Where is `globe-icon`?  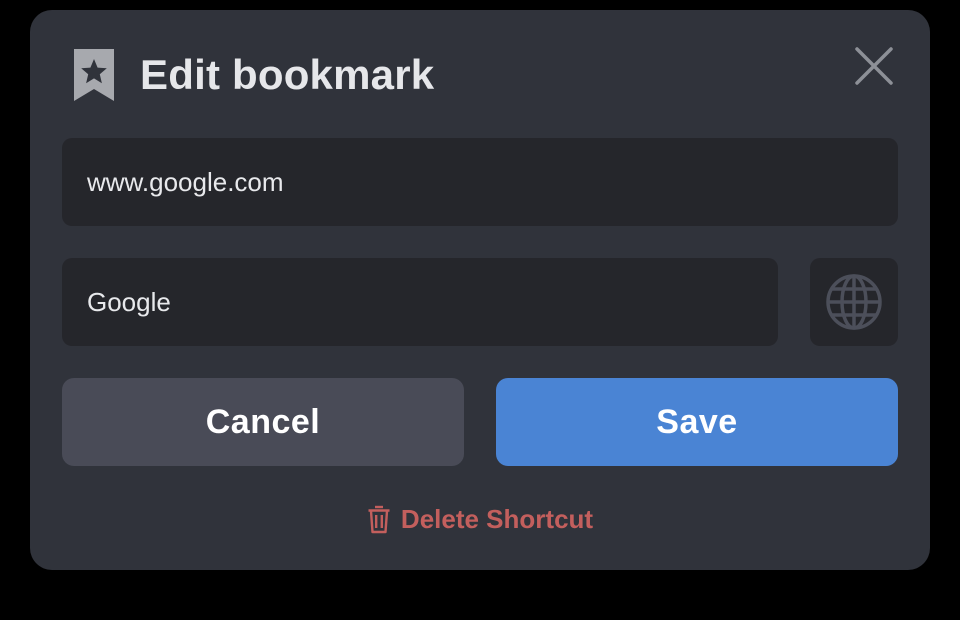
globe-icon is located at coordinates (854, 302).